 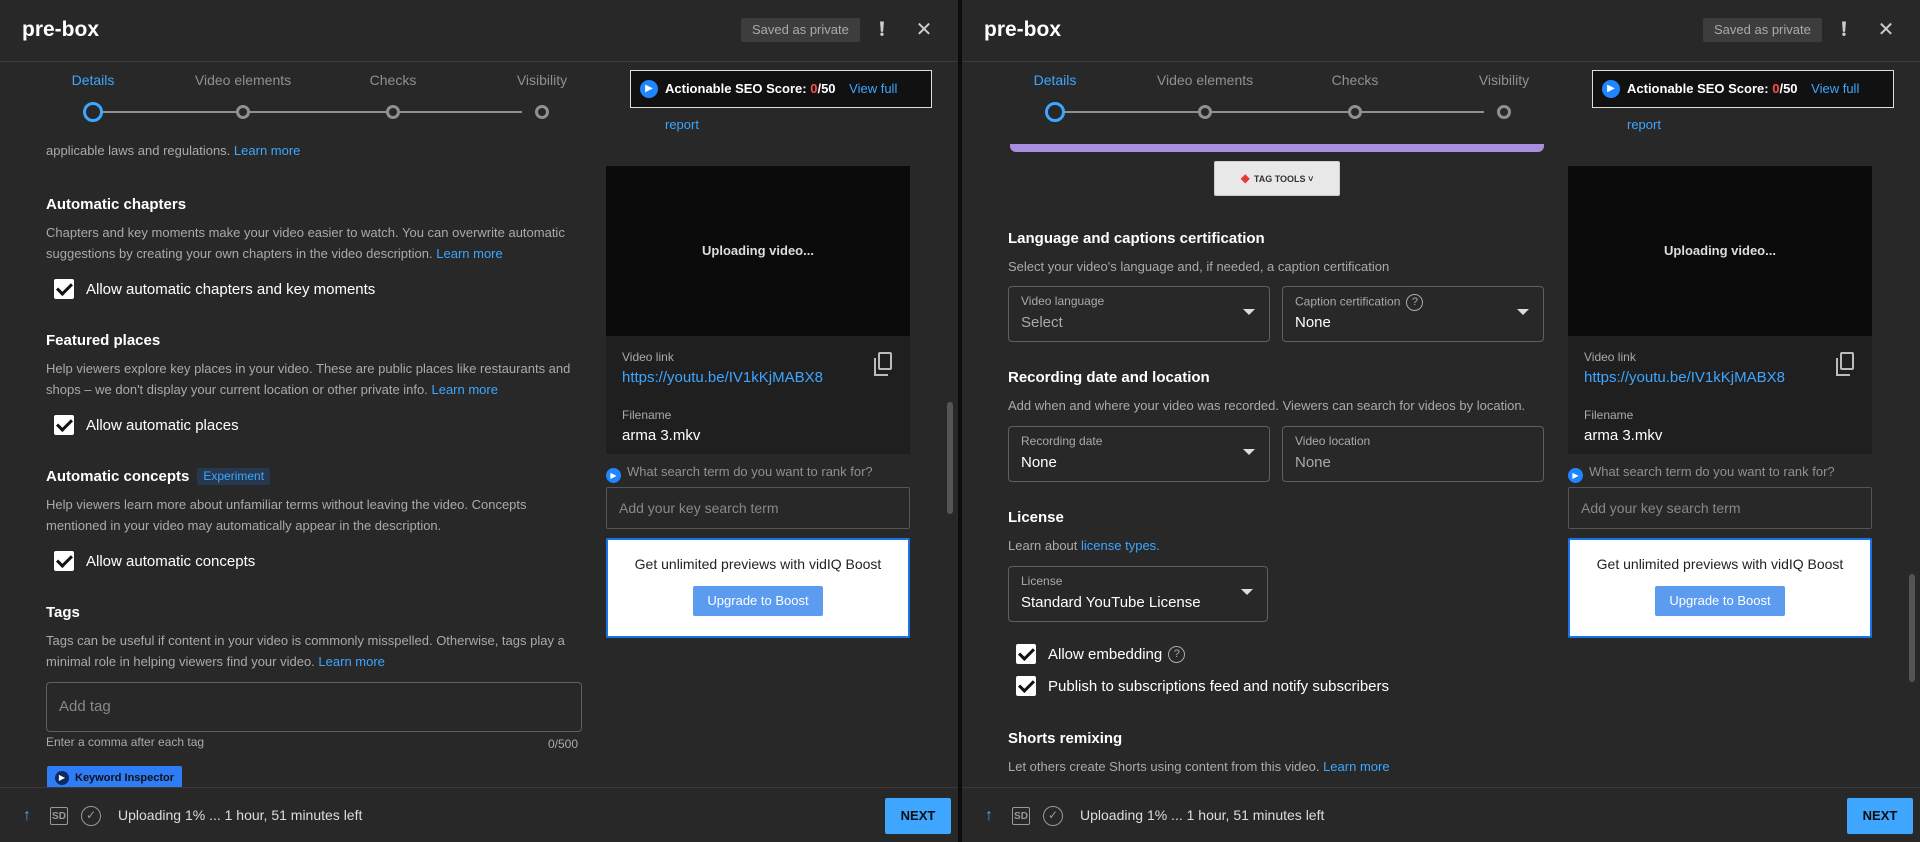 I want to click on section-title-concepts: Automatic concepts, so click(x=118, y=476).